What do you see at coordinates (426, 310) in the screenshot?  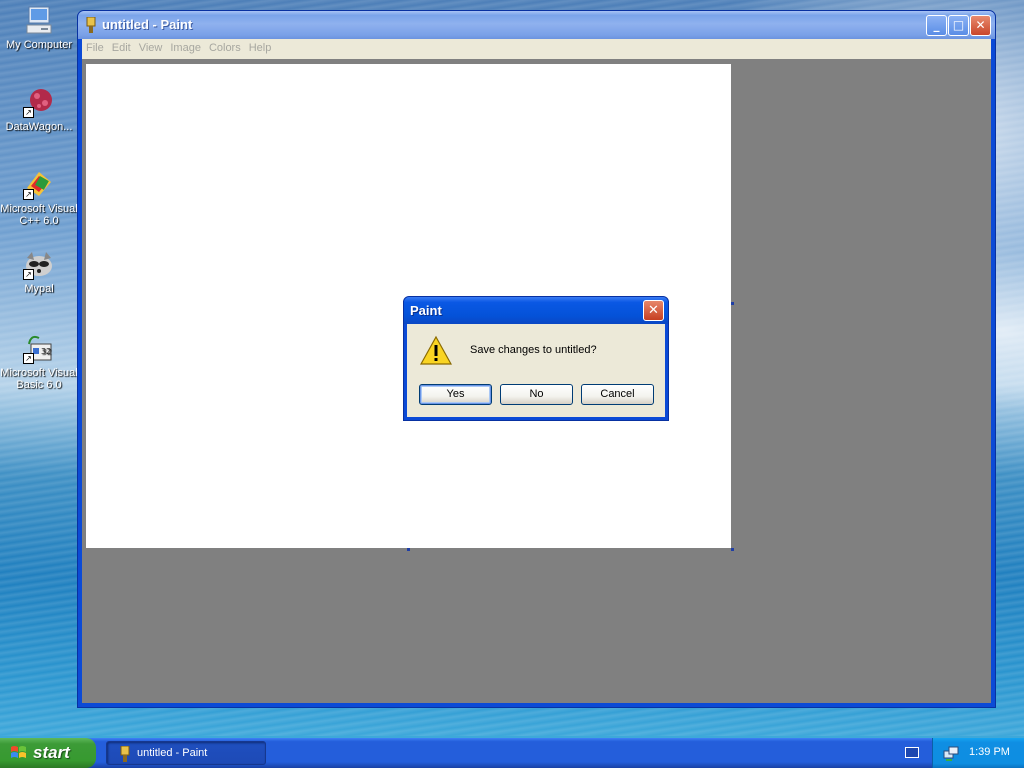 I see `dialog-title: Paint` at bounding box center [426, 310].